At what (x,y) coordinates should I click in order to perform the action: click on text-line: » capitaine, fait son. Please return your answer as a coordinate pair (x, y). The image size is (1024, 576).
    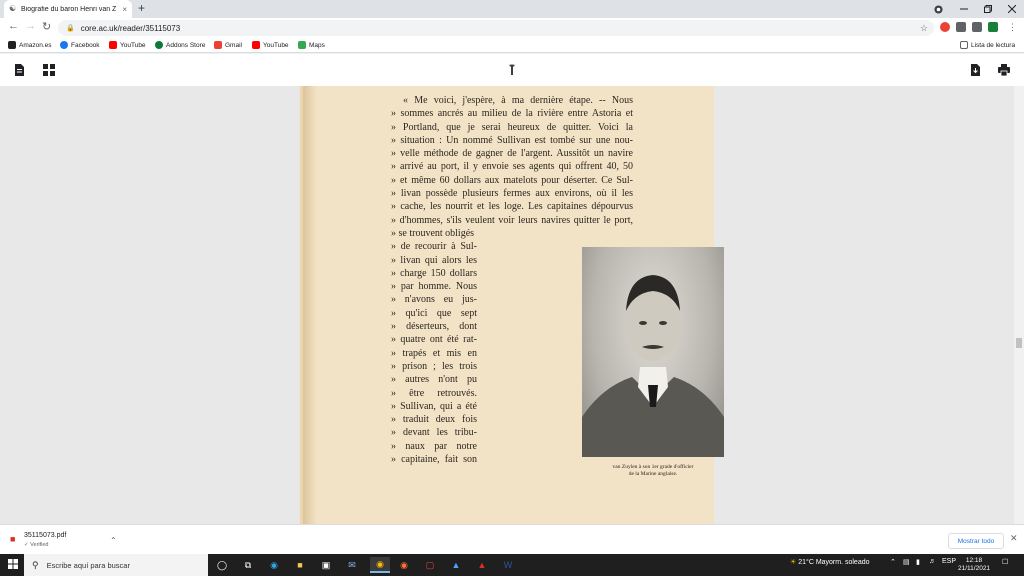
    Looking at the image, I should click on (434, 460).